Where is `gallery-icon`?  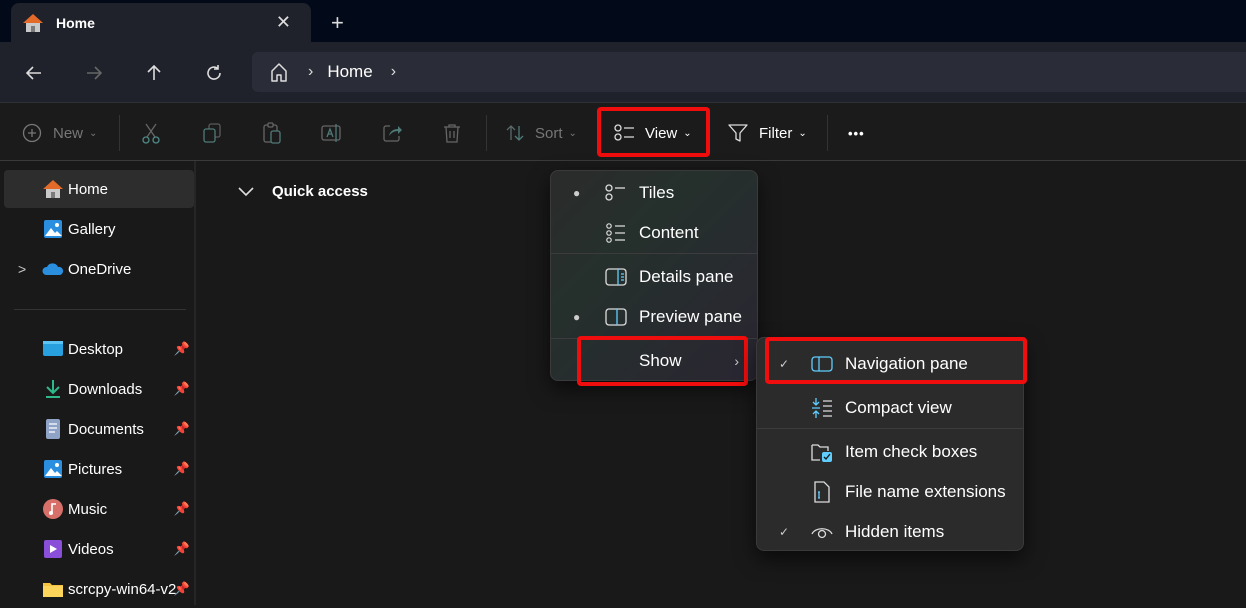
gallery-icon is located at coordinates (53, 229).